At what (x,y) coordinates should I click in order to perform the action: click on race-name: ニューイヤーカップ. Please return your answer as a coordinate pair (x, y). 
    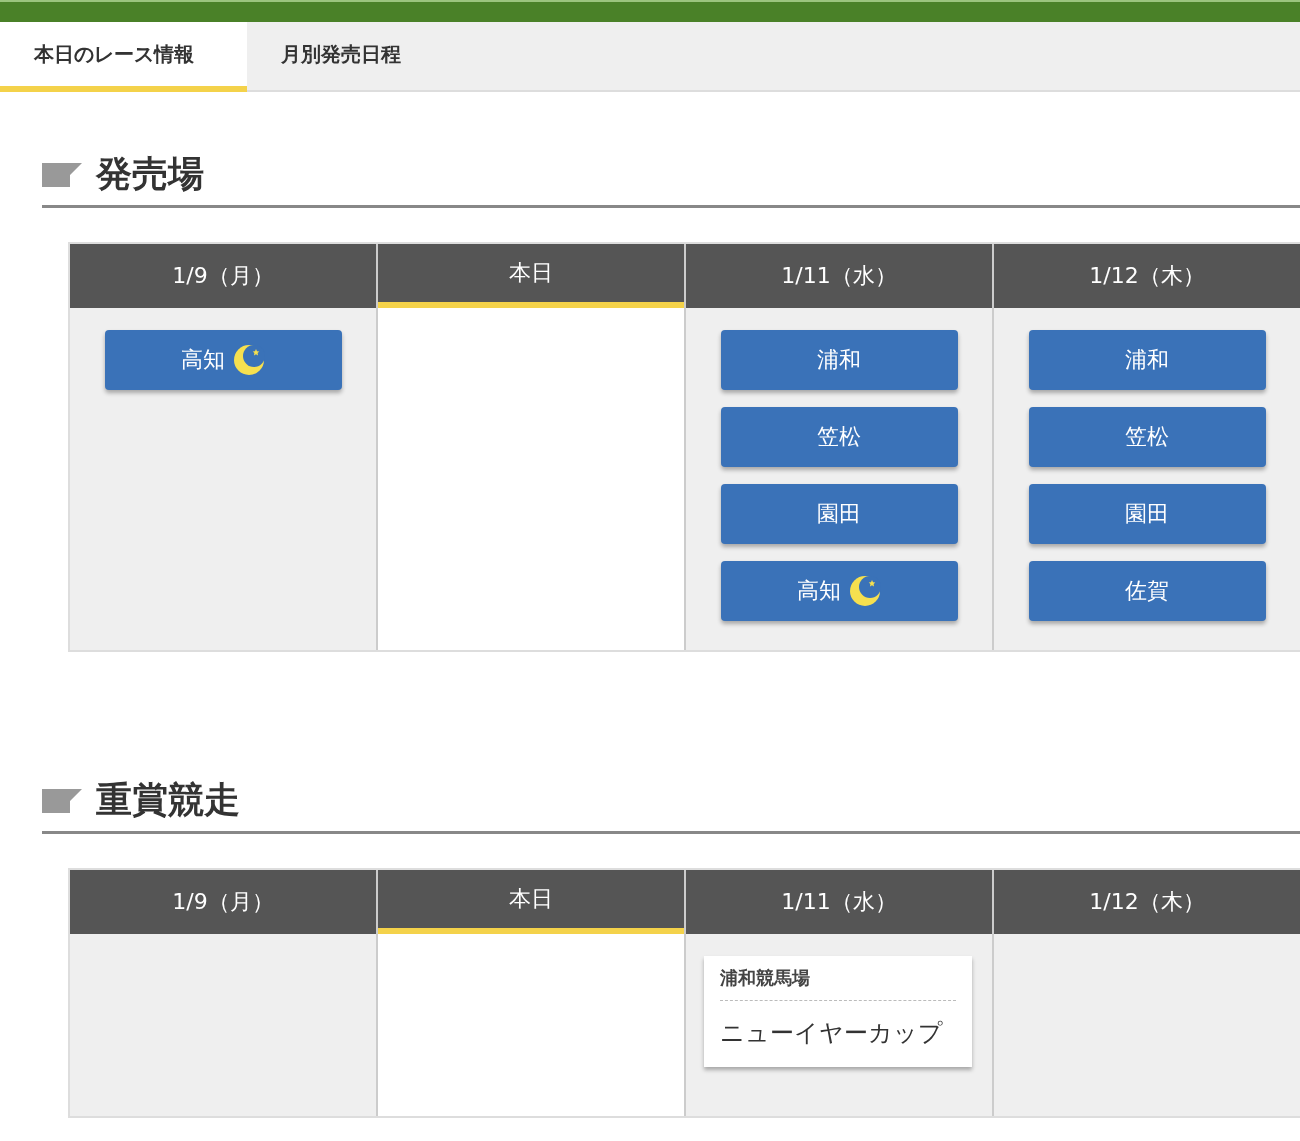
    Looking at the image, I should click on (832, 1033).